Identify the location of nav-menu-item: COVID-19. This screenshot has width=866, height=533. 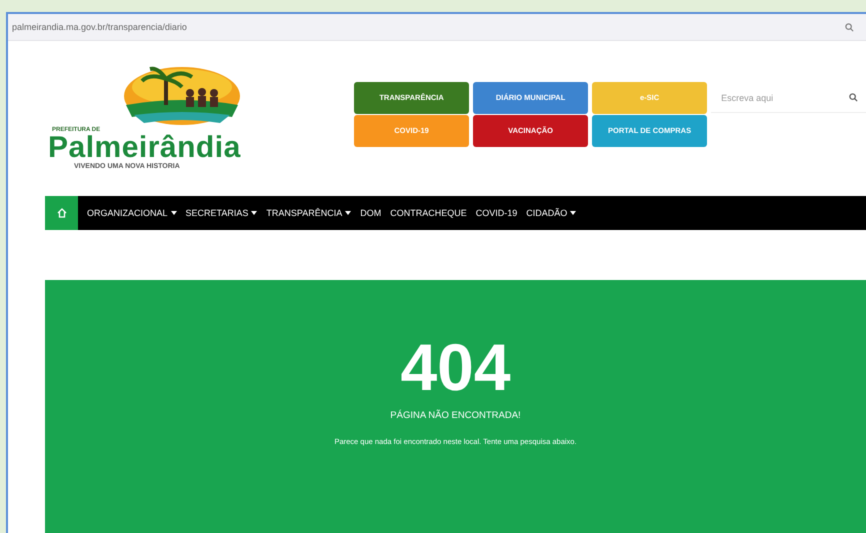
(497, 213).